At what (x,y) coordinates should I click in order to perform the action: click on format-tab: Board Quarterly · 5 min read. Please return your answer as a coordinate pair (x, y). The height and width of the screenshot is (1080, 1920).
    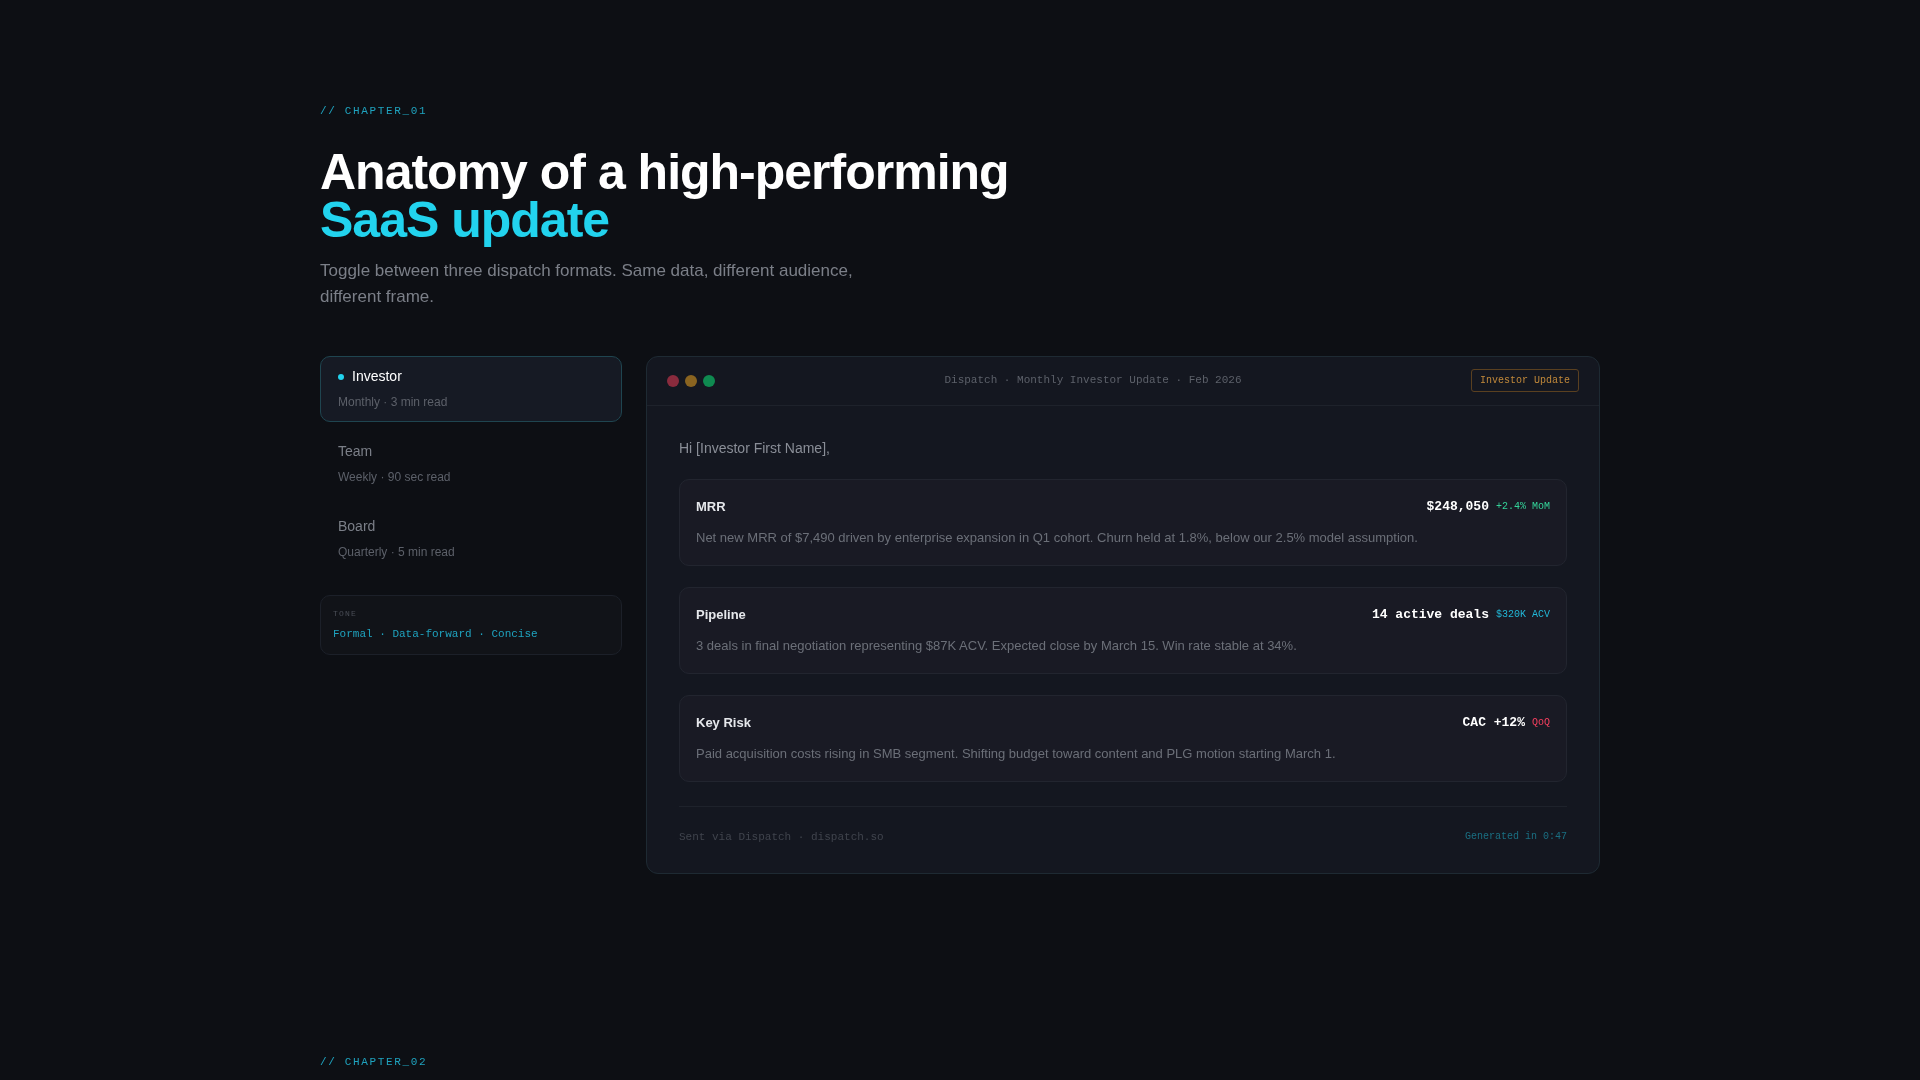
    Looking at the image, I should click on (471, 538).